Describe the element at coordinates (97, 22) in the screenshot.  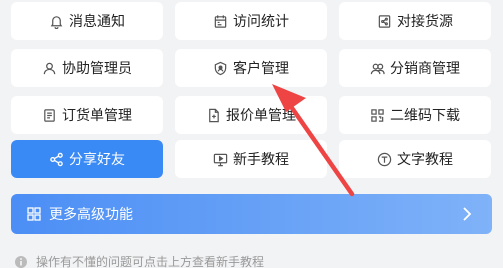
I see `notification-label: 消息通知` at that location.